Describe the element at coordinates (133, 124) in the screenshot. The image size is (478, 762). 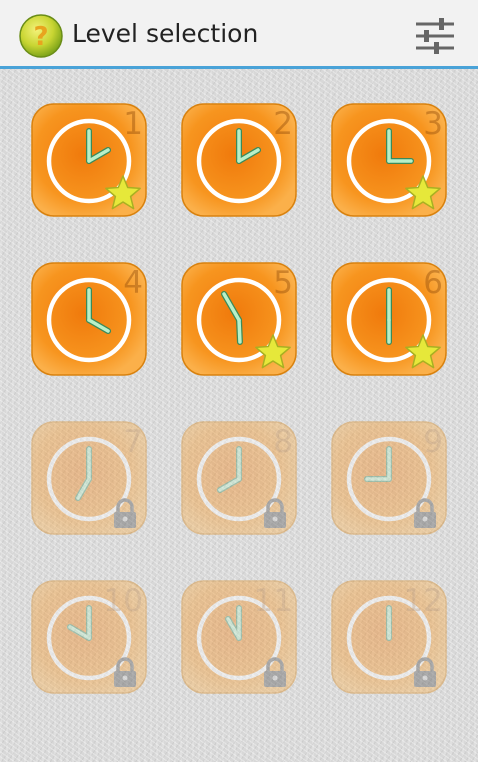
I see `level-number: 1` at that location.